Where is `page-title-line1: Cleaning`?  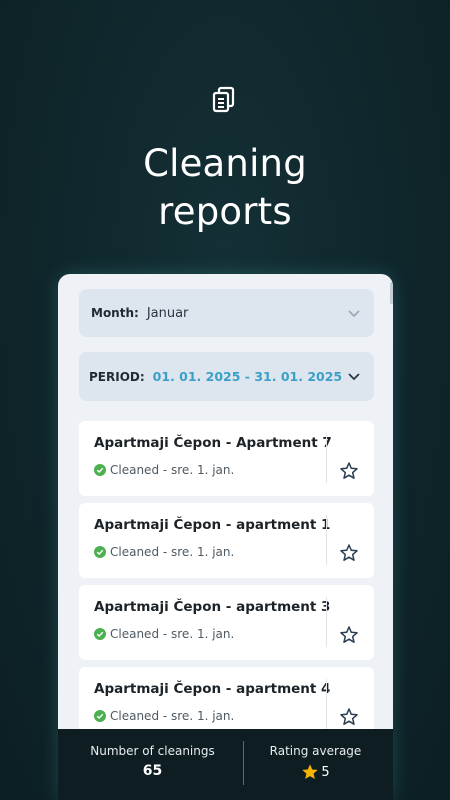 page-title-line1: Cleaning is located at coordinates (225, 163).